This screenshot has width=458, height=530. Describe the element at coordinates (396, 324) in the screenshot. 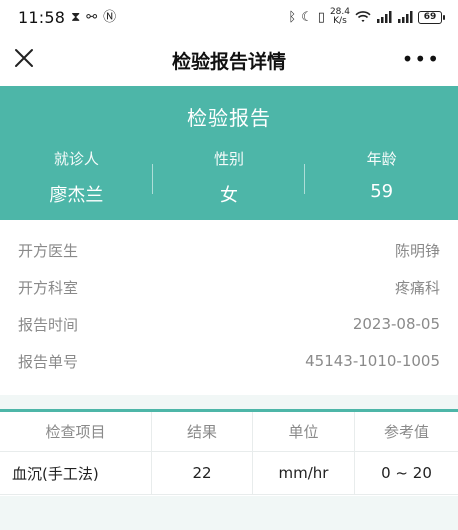

I see `report-time-value: 2023-08-05` at that location.